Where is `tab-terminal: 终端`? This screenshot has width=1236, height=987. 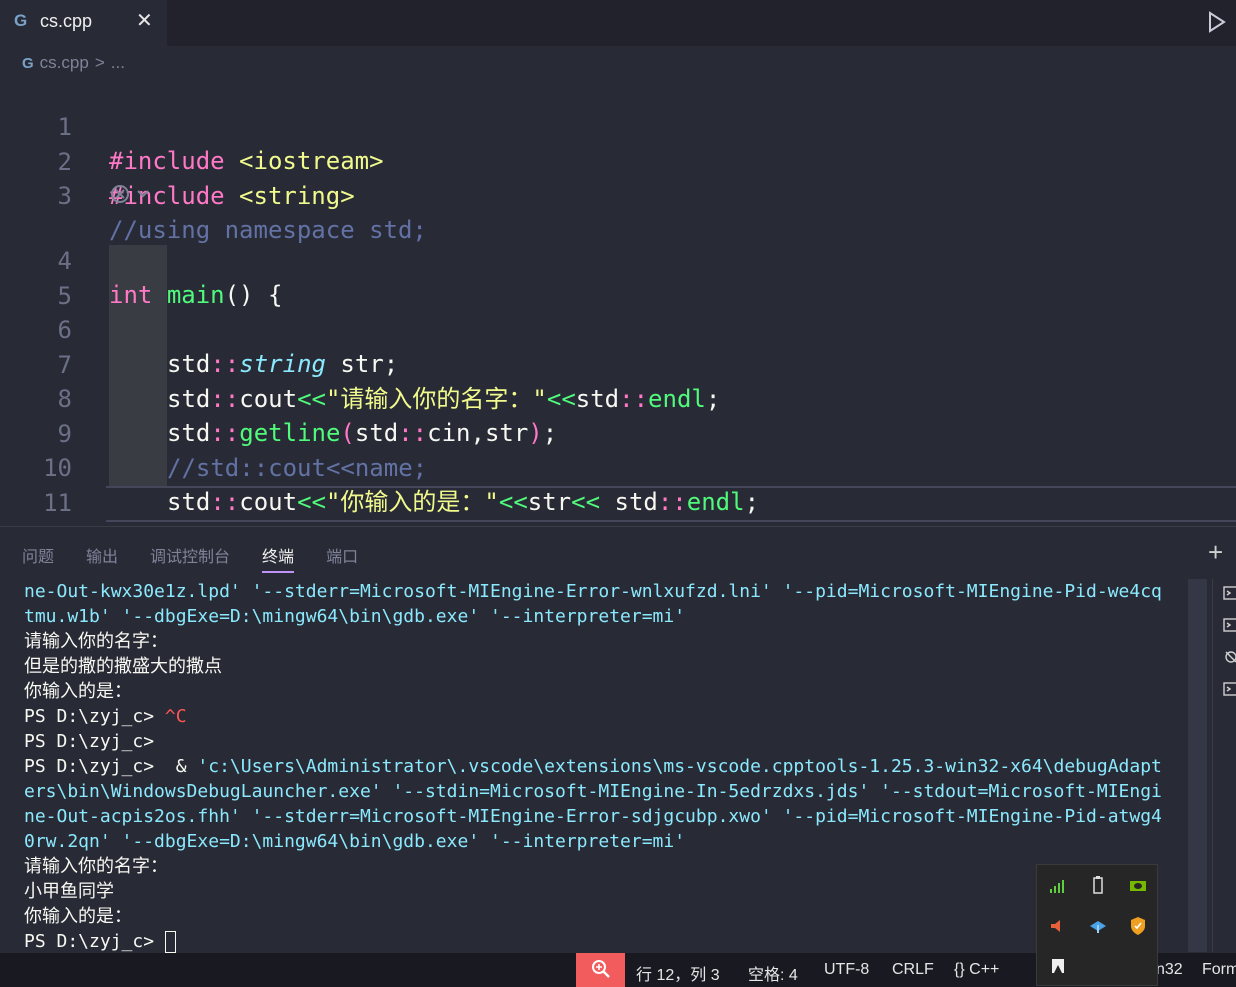
tab-terminal: 终端 is located at coordinates (278, 558).